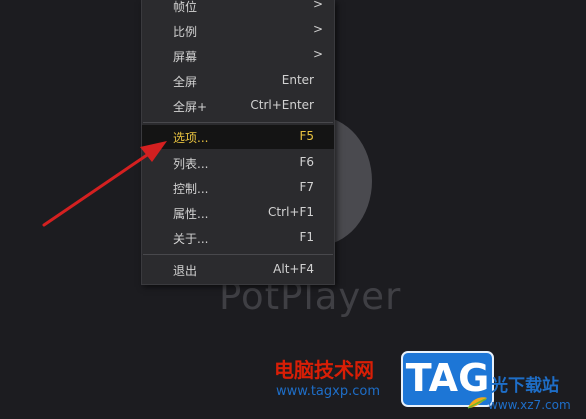 The image size is (586, 419). What do you see at coordinates (447, 378) in the screenshot?
I see `watermark-tag-text: TAG` at bounding box center [447, 378].